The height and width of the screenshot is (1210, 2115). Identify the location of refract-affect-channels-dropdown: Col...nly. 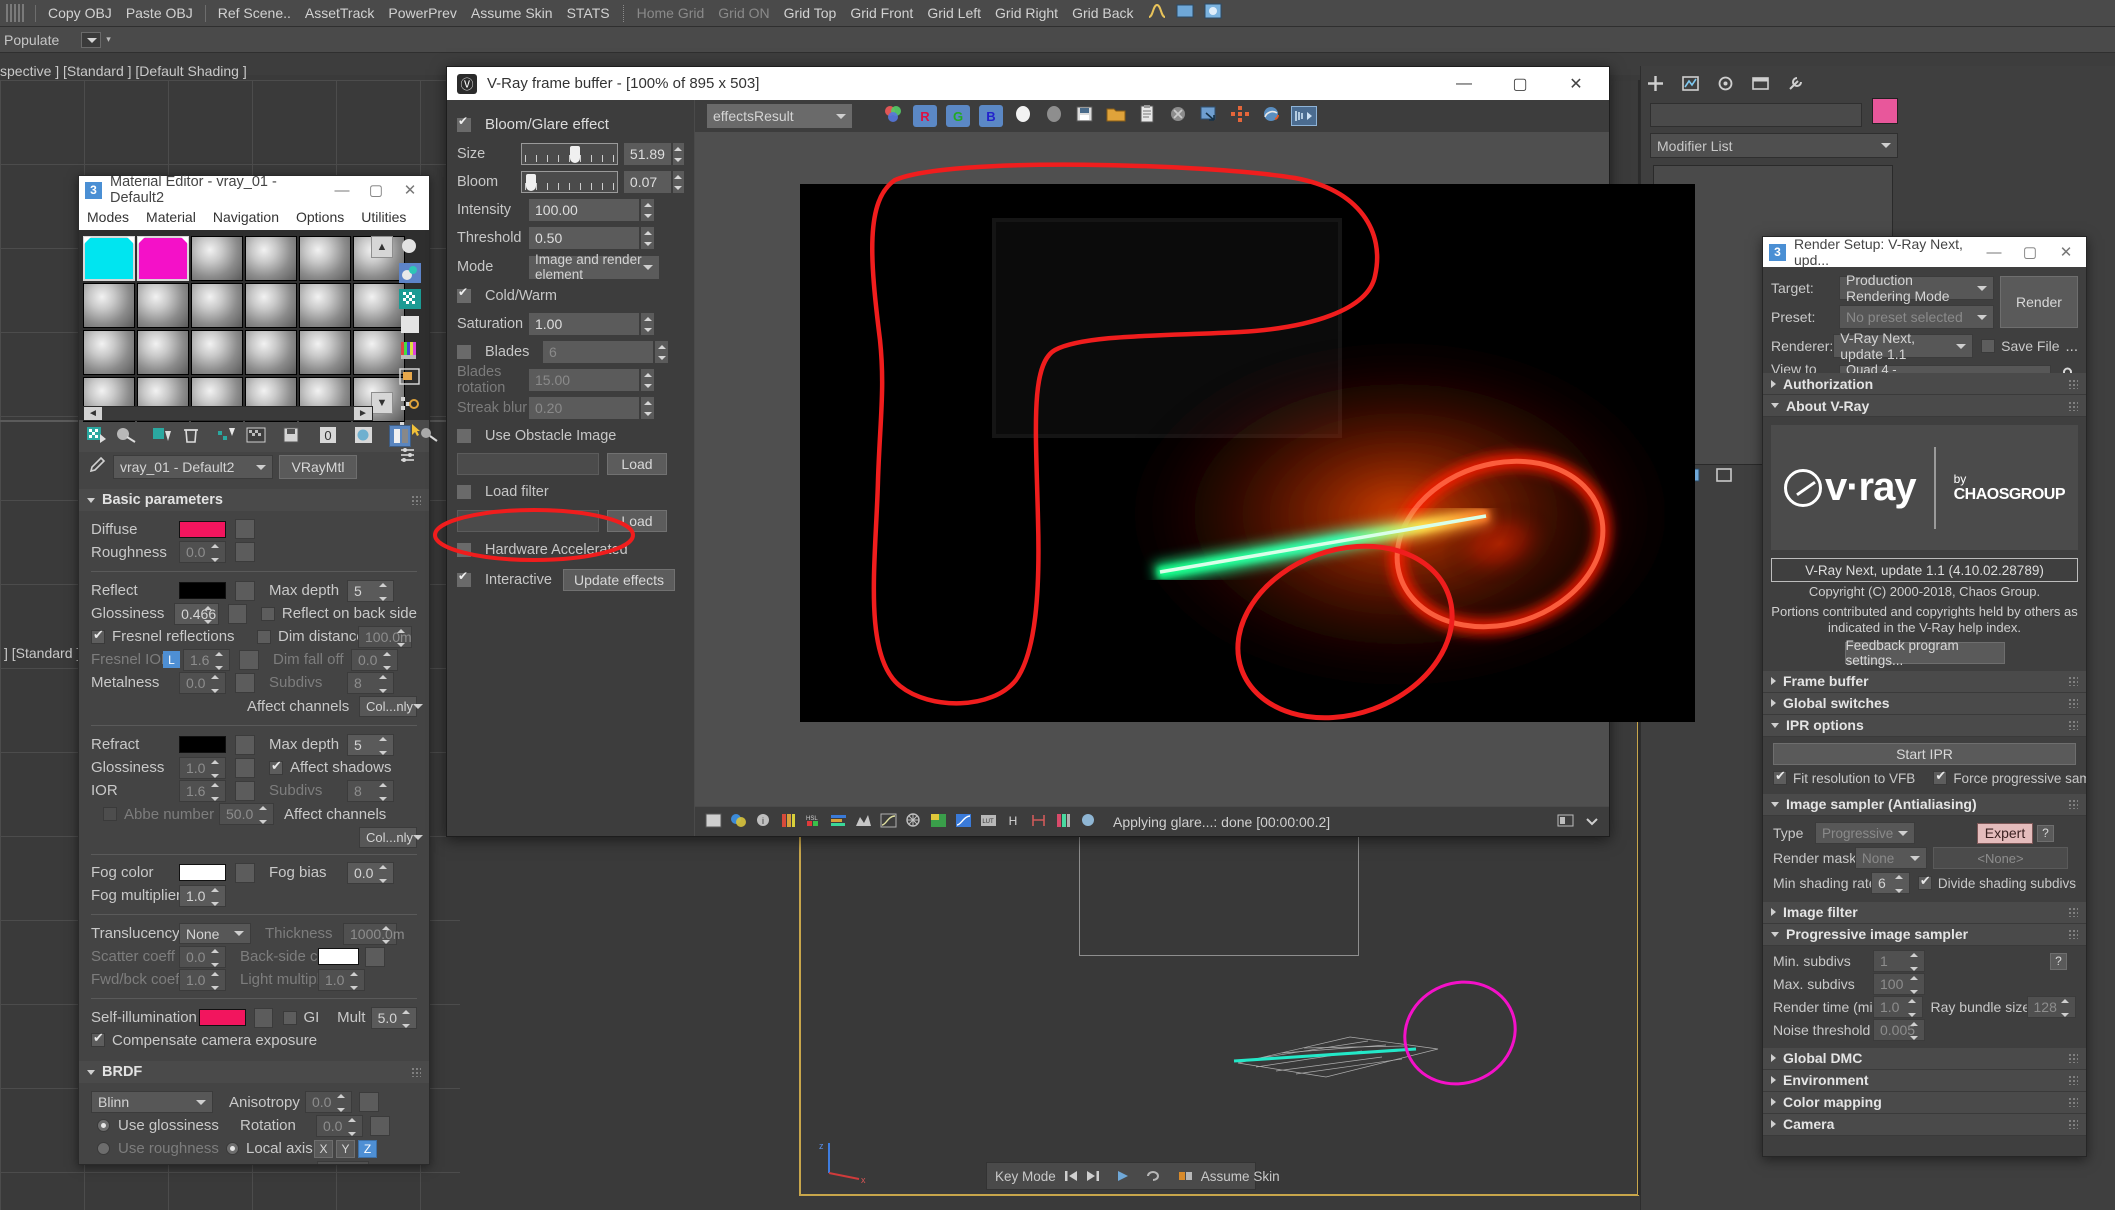
(391, 837).